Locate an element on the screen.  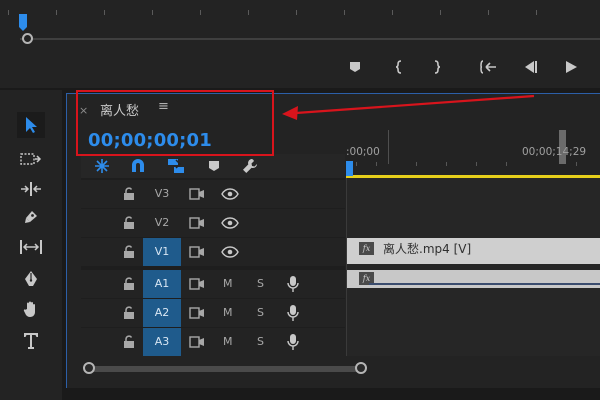
timeline-time-ruler: :00;00 00;00;14;29 is located at coordinates (473, 154).